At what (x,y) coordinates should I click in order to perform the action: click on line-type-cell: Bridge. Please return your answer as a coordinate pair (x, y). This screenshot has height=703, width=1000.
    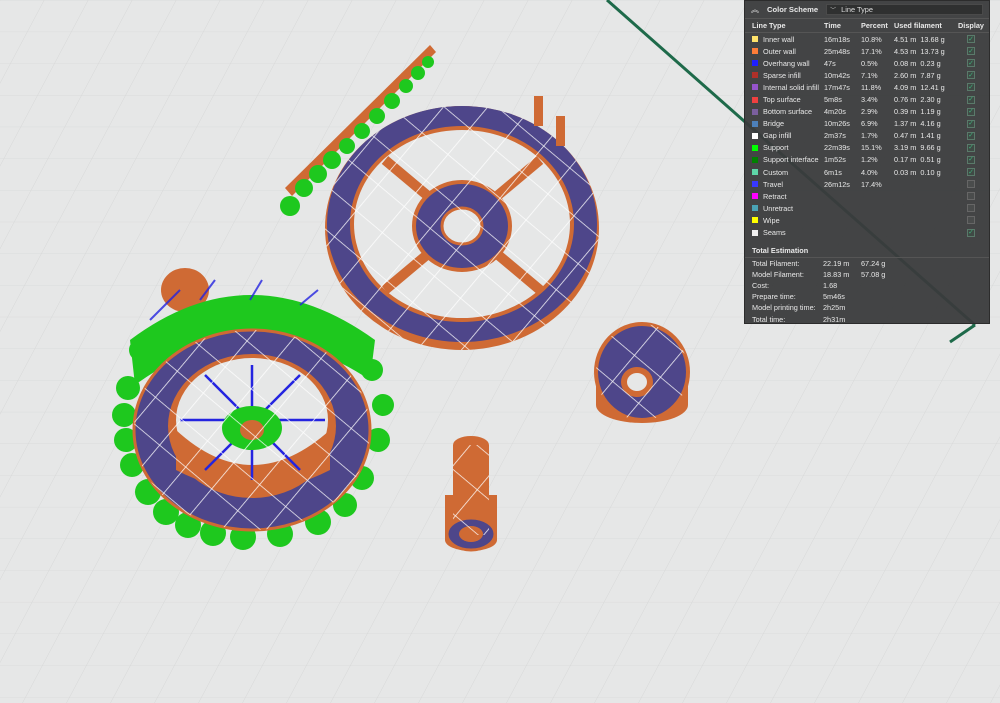
    Looking at the image, I should click on (788, 123).